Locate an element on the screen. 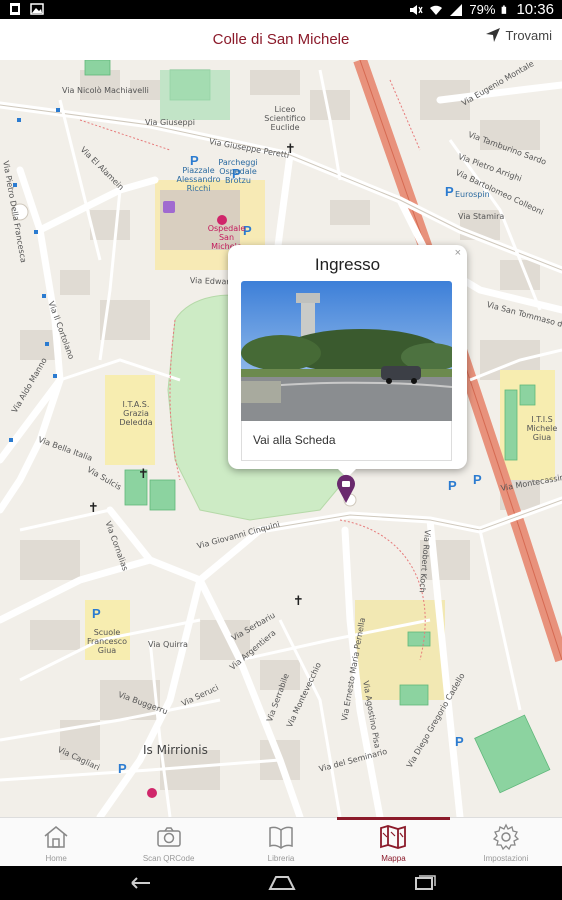 The image size is (562, 900). home-button-icon is located at coordinates (282, 883).